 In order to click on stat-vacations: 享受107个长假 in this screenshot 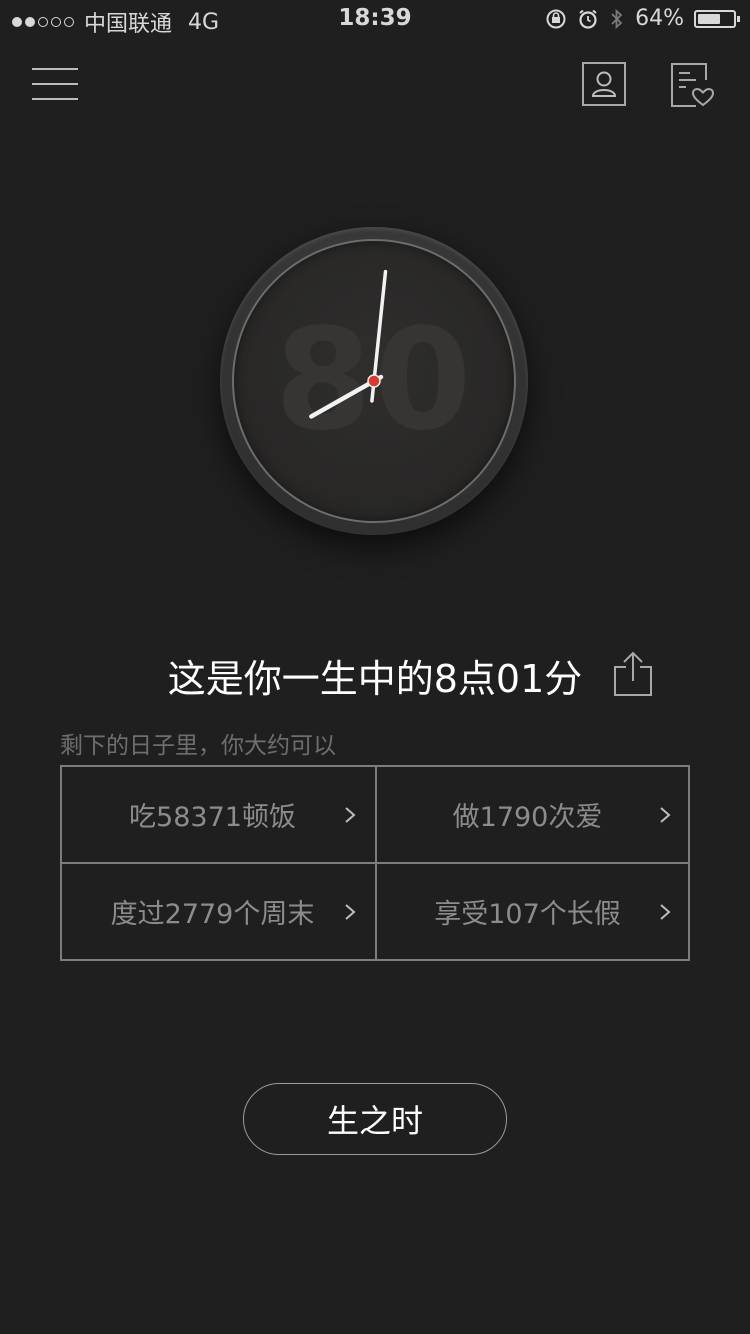, I will do `click(533, 911)`.